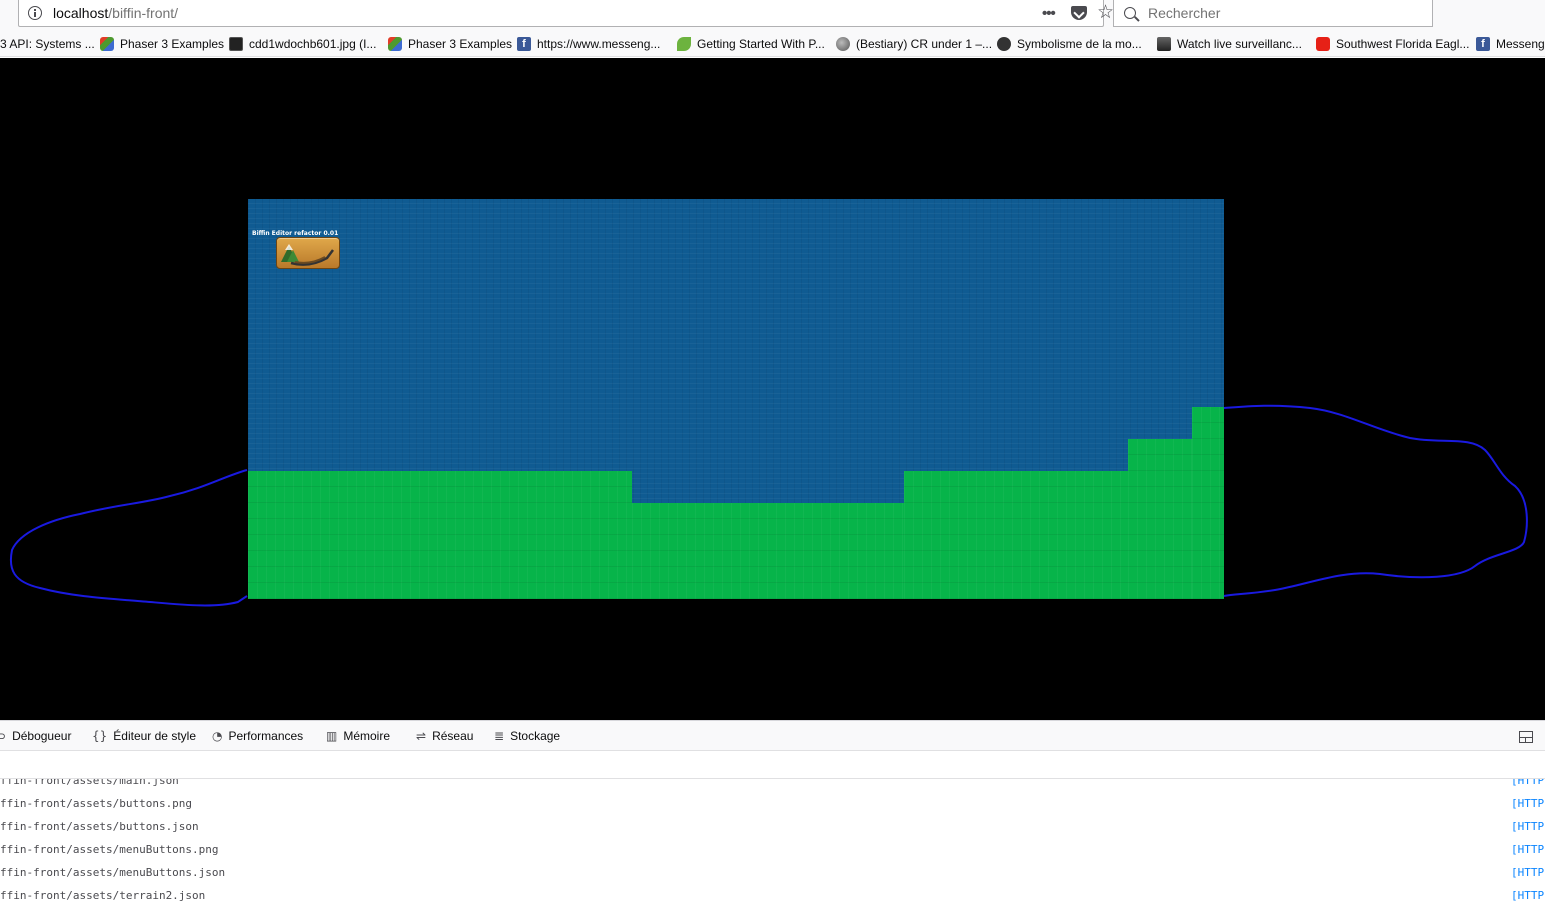  I want to click on tab-style-editor: {} Éditeur de style, so click(144, 736).